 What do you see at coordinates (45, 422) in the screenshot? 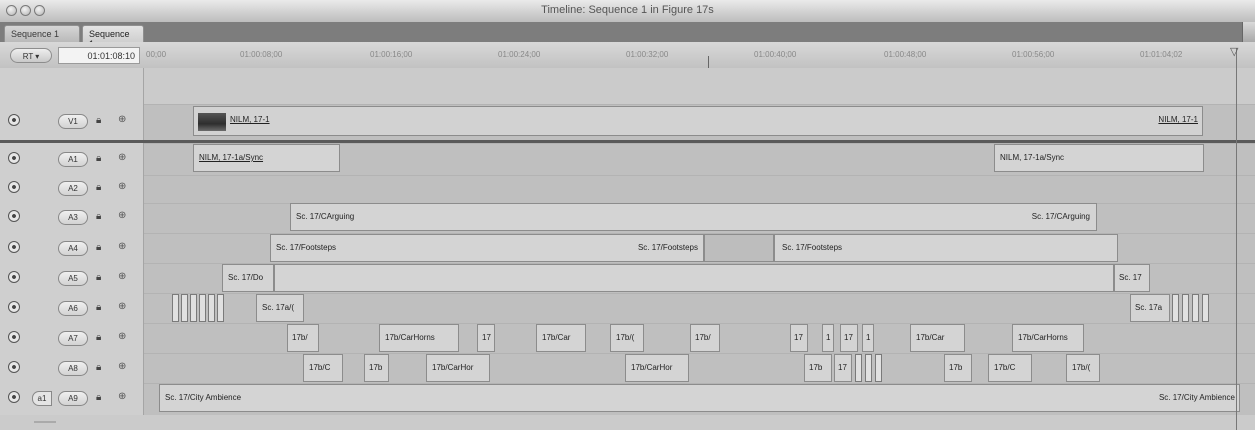
I see `track-height-control` at bounding box center [45, 422].